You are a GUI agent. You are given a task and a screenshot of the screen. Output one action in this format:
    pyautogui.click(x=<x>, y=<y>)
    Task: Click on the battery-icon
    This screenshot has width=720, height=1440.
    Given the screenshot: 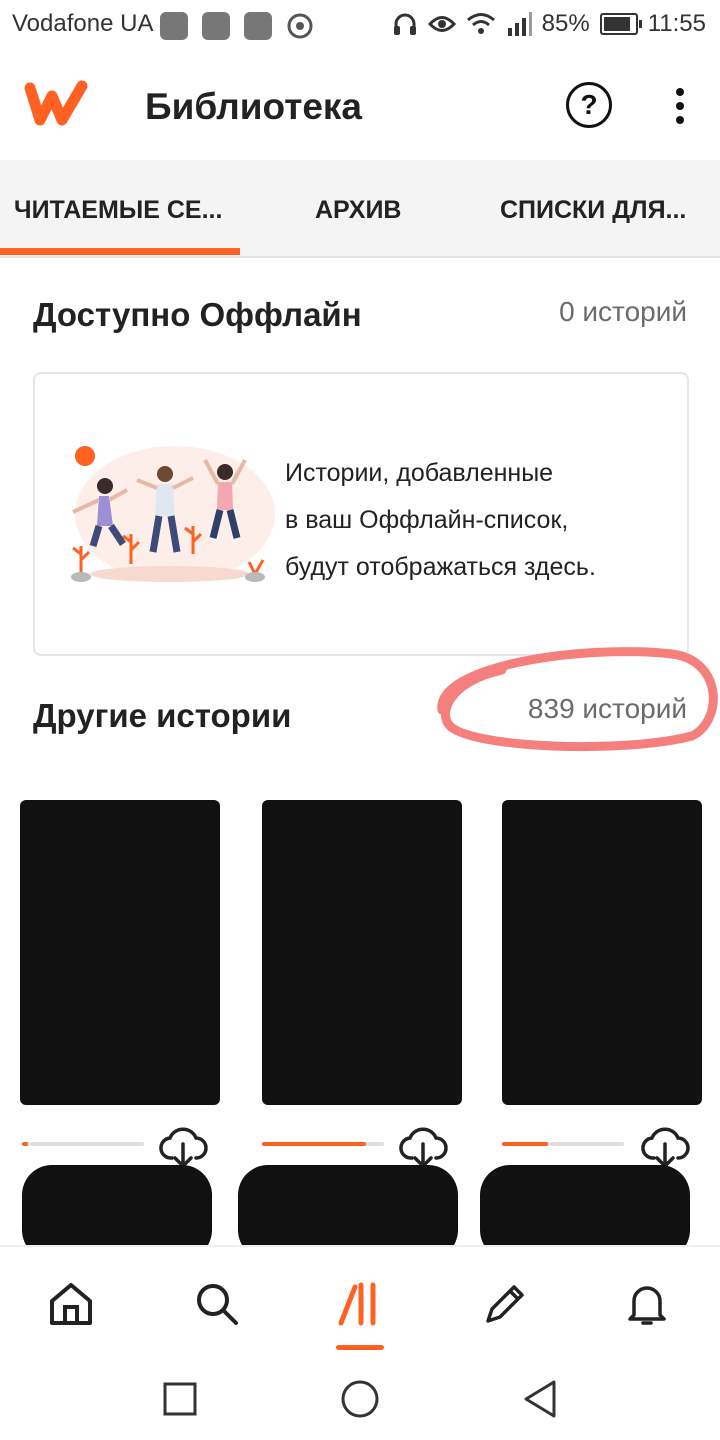 What is the action you would take?
    pyautogui.click(x=620, y=24)
    